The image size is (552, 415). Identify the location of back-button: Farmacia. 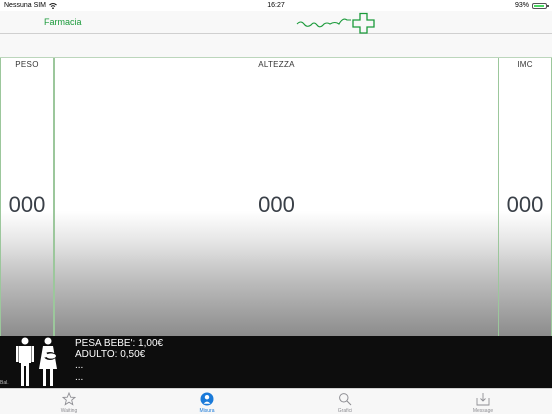
(63, 22).